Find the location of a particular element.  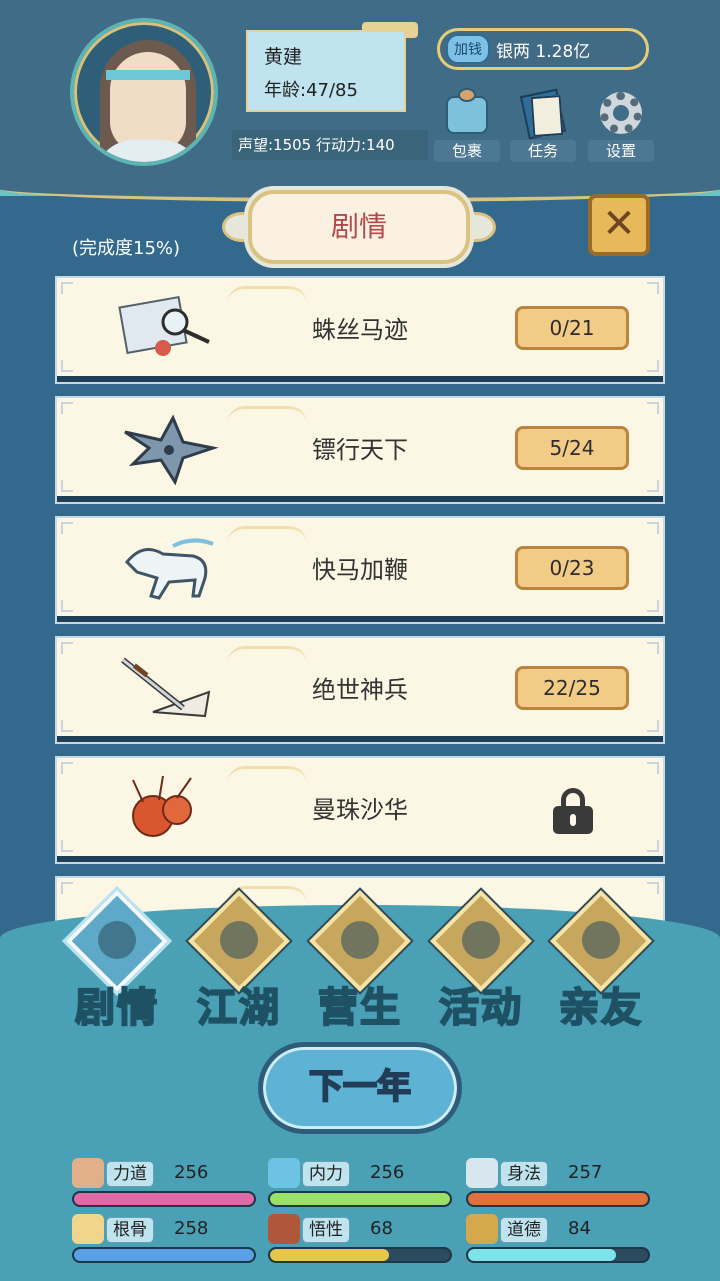

player-age: 年龄:47/85 is located at coordinates (311, 90).